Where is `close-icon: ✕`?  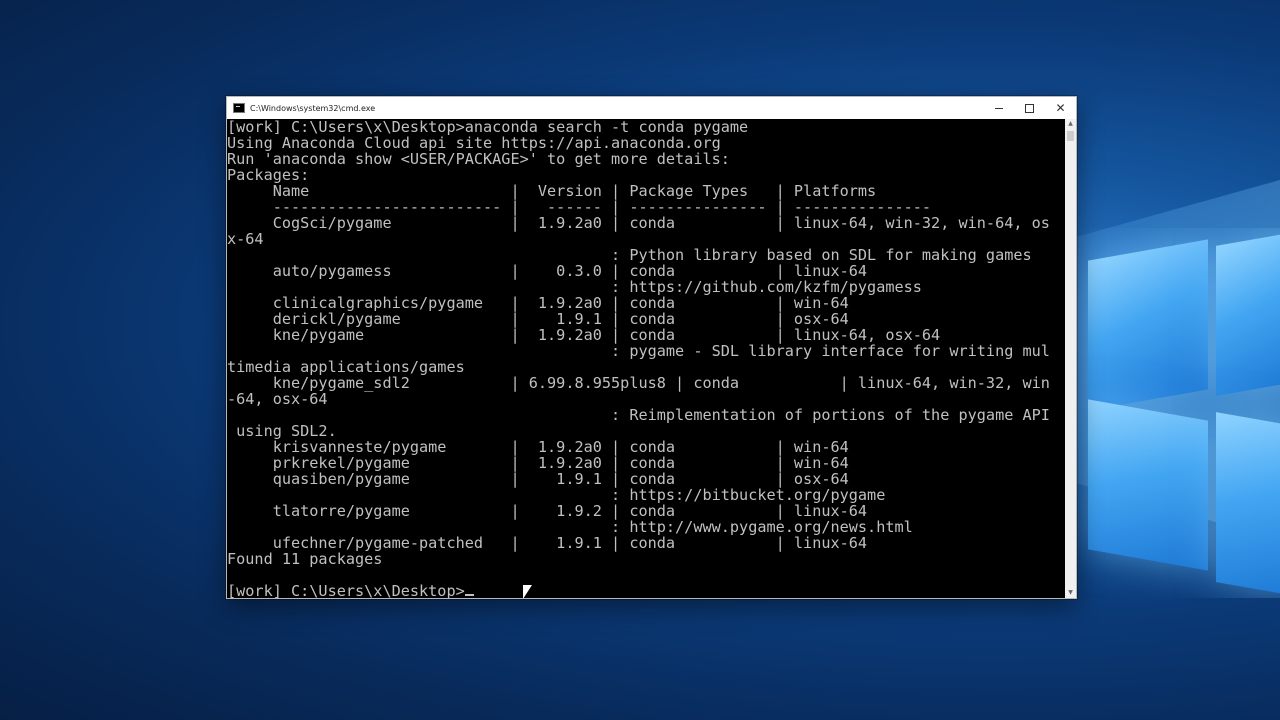
close-icon: ✕ is located at coordinates (1060, 108).